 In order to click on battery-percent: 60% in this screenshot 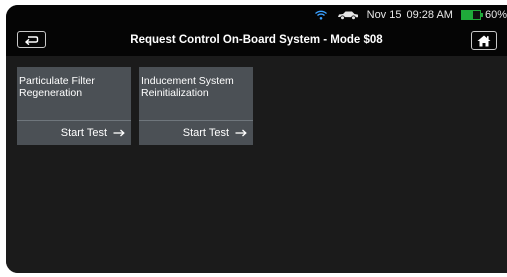, I will do `click(495, 15)`.